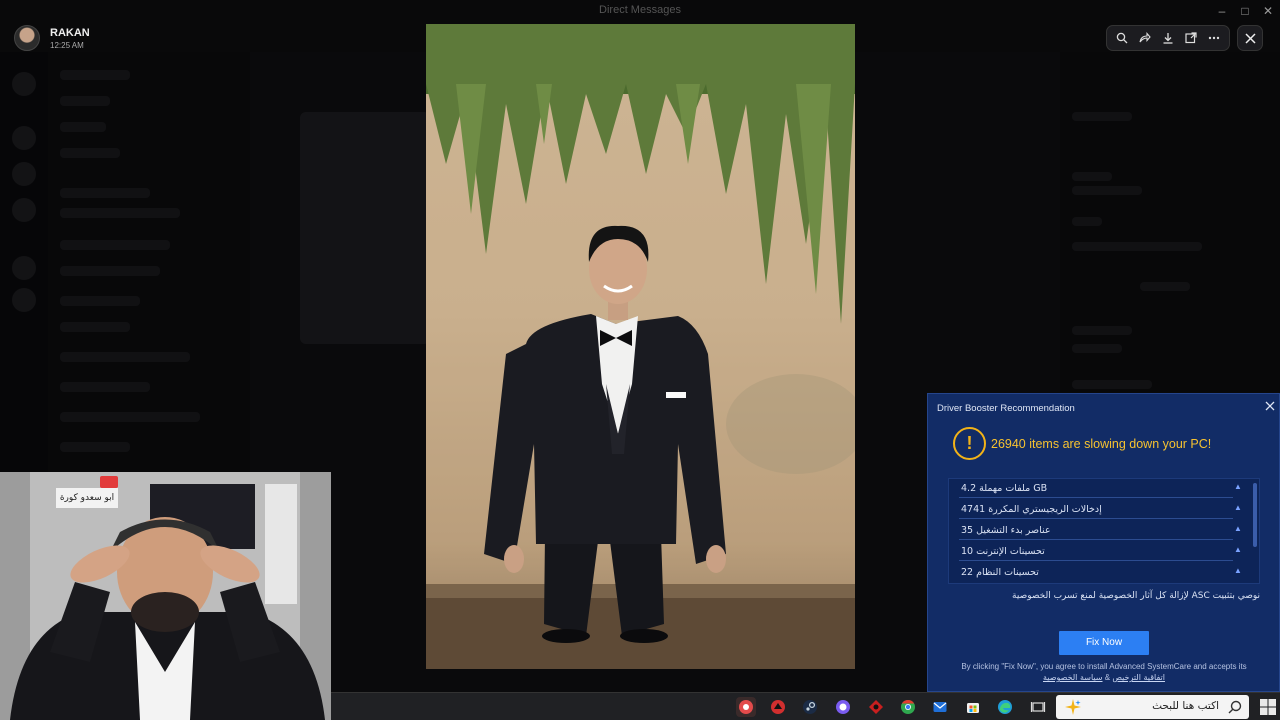 This screenshot has height=720, width=1280. What do you see at coordinates (973, 707) in the screenshot?
I see `store-icon` at bounding box center [973, 707].